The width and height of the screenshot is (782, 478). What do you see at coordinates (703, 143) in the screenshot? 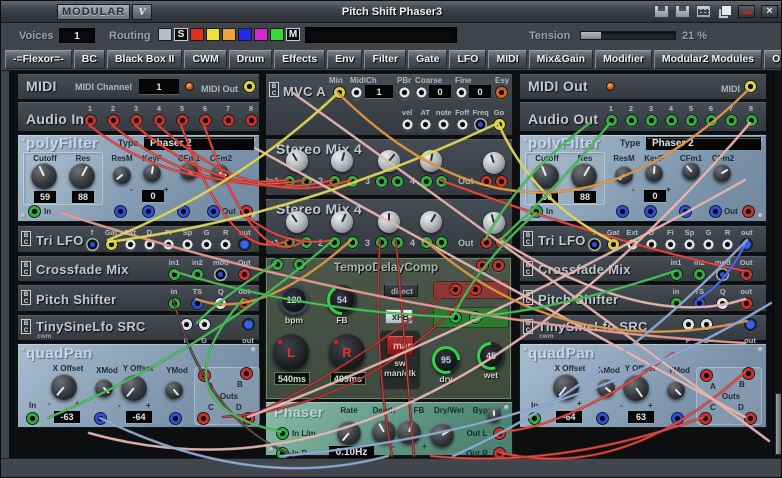
I see `filter-type-dropdown: Phaser 2` at bounding box center [703, 143].